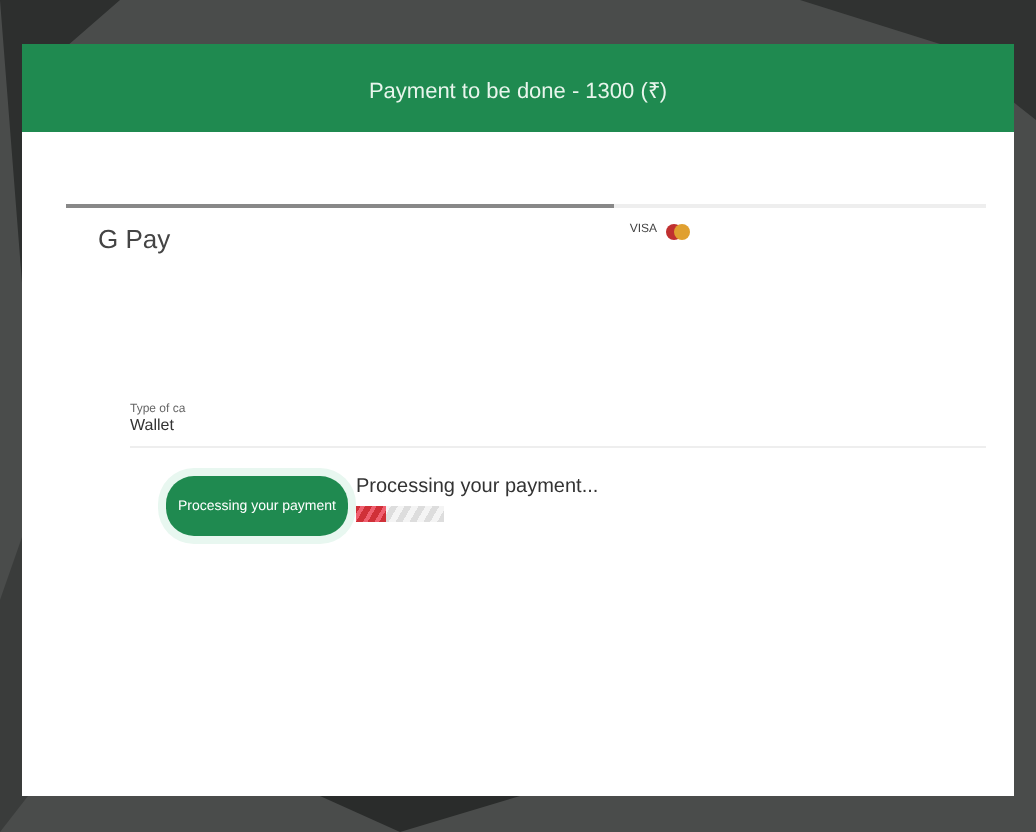 The image size is (1036, 832). Describe the element at coordinates (677, 232) in the screenshot. I see `card-icon` at that location.